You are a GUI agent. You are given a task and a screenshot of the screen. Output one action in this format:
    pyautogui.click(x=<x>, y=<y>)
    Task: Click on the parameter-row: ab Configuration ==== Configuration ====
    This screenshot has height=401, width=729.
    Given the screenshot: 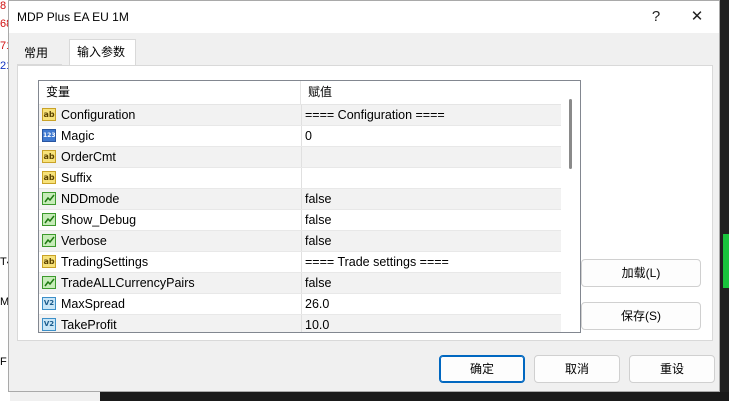 What is the action you would take?
    pyautogui.click(x=300, y=115)
    